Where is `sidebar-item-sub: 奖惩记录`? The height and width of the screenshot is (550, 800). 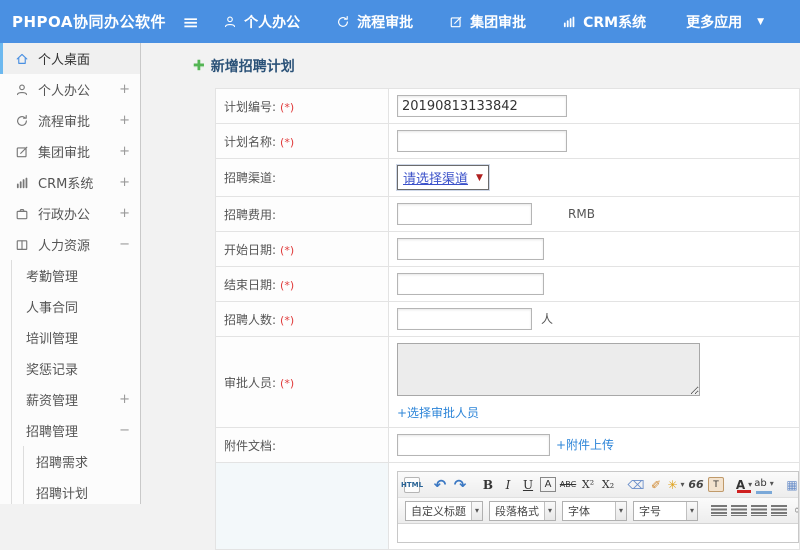 sidebar-item-sub: 奖惩记录 is located at coordinates (76, 368).